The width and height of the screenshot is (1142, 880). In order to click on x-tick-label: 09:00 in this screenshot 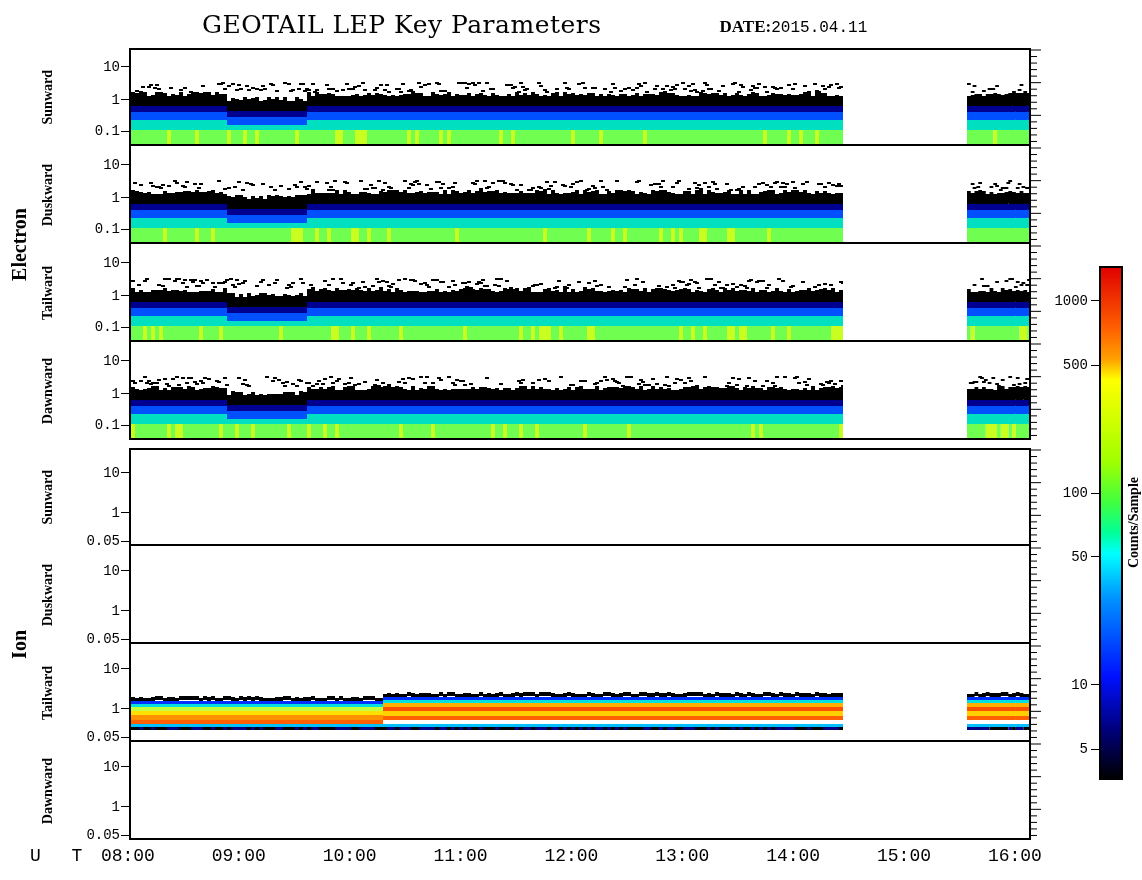, I will do `click(238, 856)`.